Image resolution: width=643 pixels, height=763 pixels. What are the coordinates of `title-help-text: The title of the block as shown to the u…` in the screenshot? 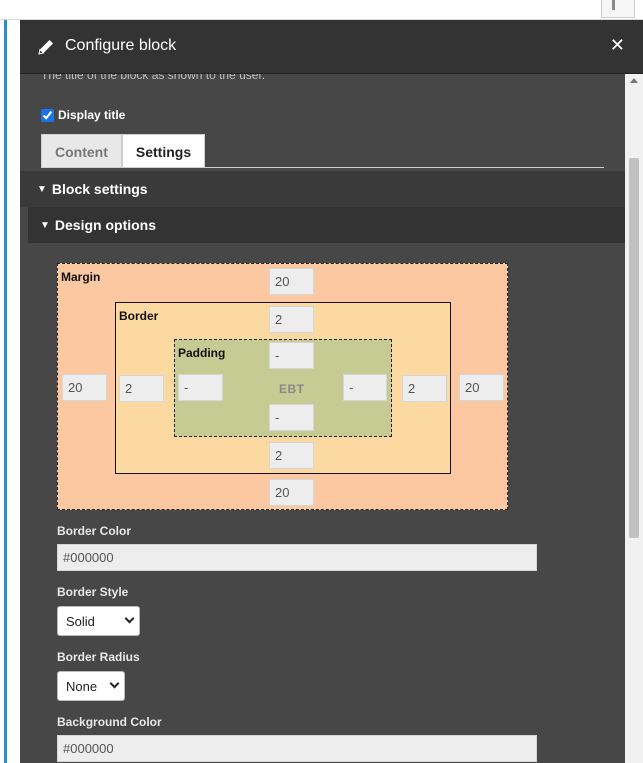 It's located at (153, 78).